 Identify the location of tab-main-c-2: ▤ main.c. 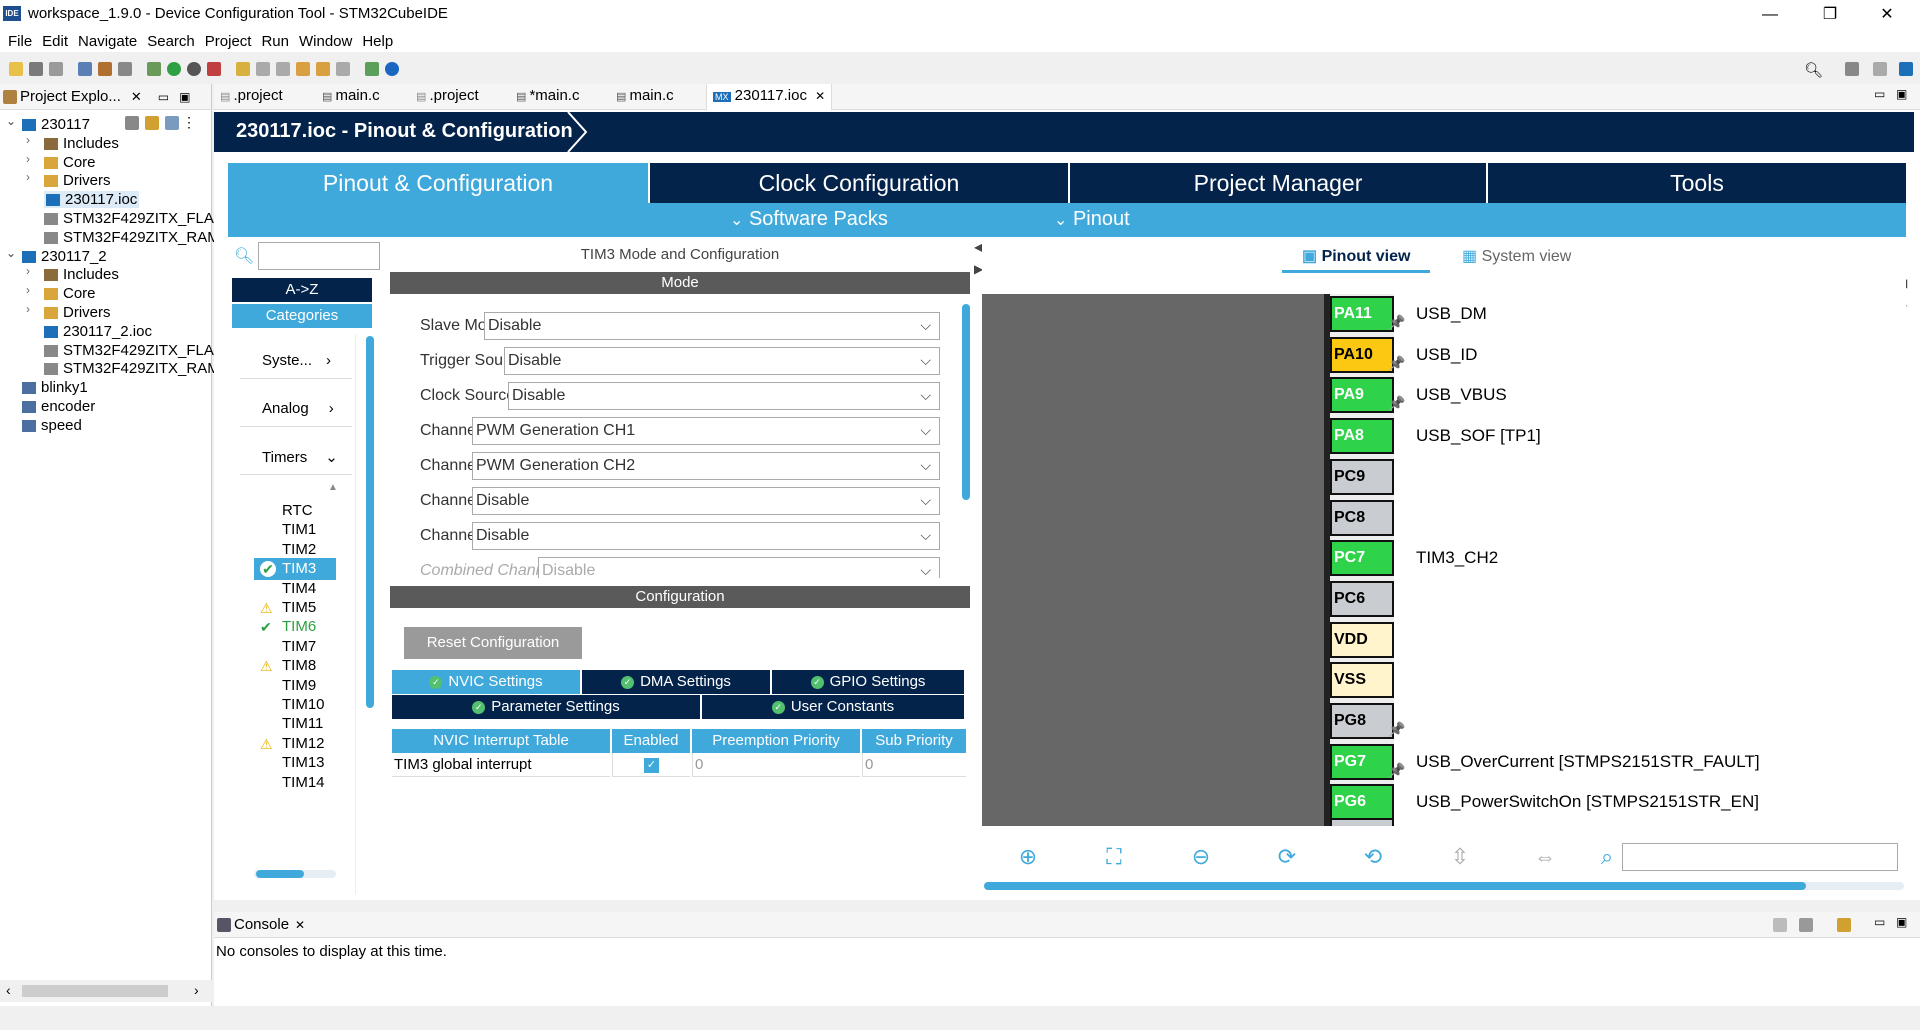
(645, 95).